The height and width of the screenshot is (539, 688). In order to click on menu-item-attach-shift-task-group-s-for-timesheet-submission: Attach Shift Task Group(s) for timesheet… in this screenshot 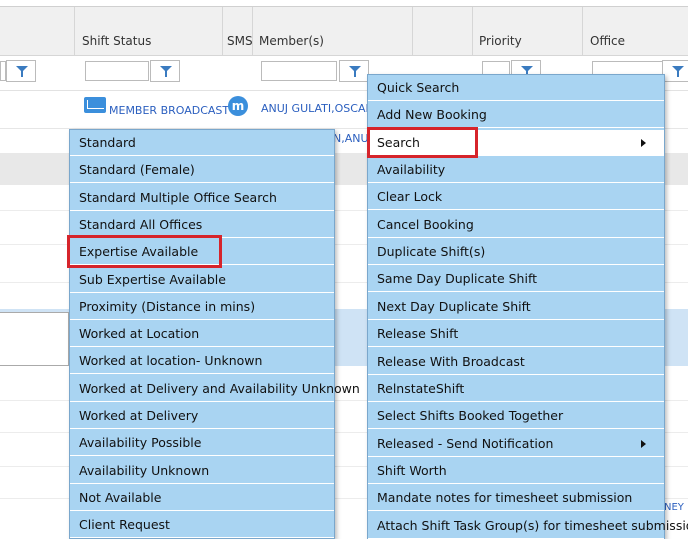, I will do `click(528, 526)`.